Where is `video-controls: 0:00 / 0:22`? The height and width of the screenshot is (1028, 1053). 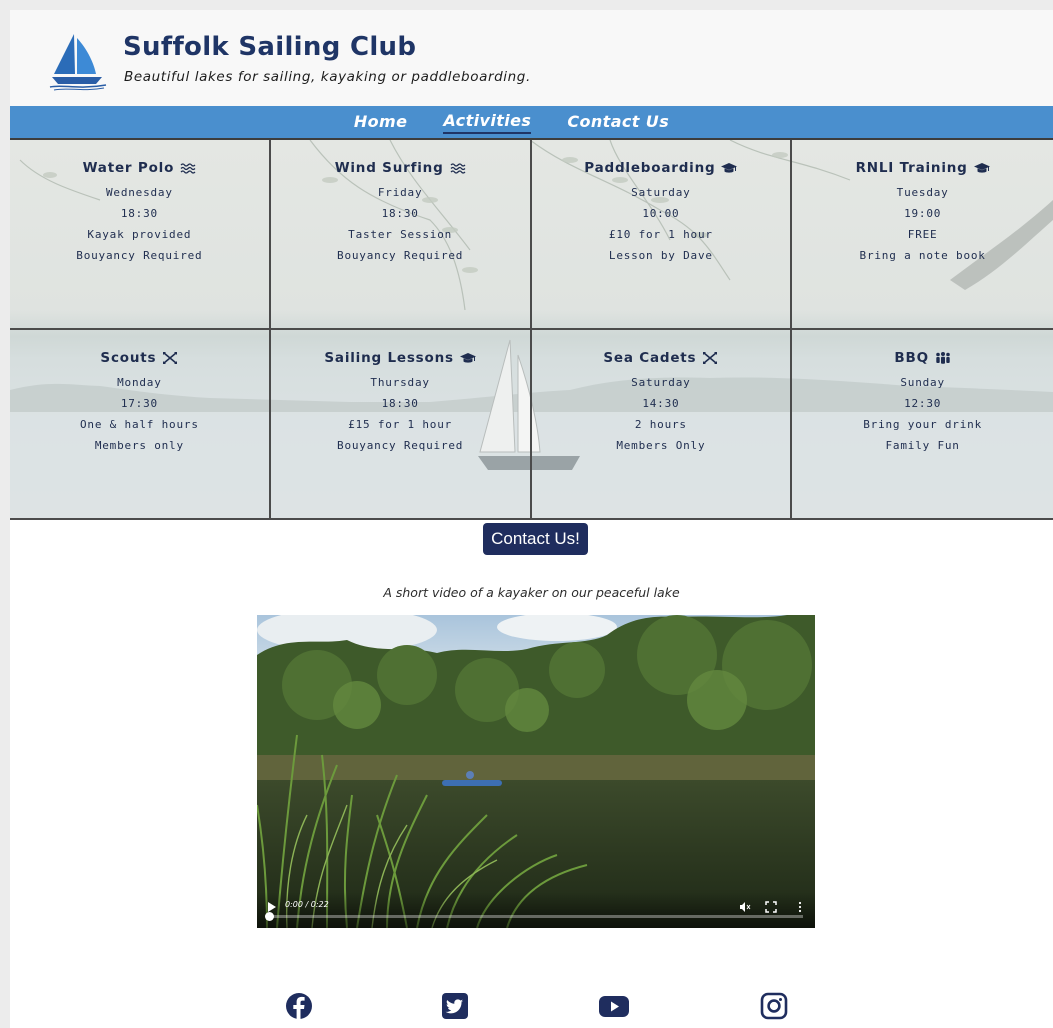
video-controls: 0:00 / 0:22 is located at coordinates (536, 910).